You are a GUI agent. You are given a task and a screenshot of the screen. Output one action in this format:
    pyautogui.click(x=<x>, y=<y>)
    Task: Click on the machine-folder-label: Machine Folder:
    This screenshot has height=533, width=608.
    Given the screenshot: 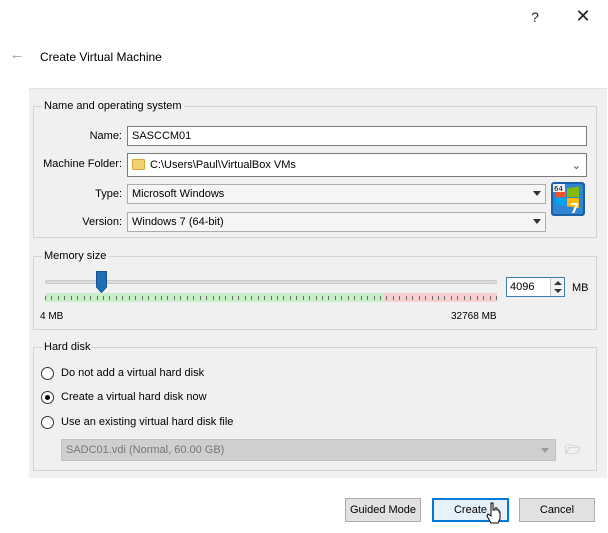 What is the action you would take?
    pyautogui.click(x=82, y=164)
    